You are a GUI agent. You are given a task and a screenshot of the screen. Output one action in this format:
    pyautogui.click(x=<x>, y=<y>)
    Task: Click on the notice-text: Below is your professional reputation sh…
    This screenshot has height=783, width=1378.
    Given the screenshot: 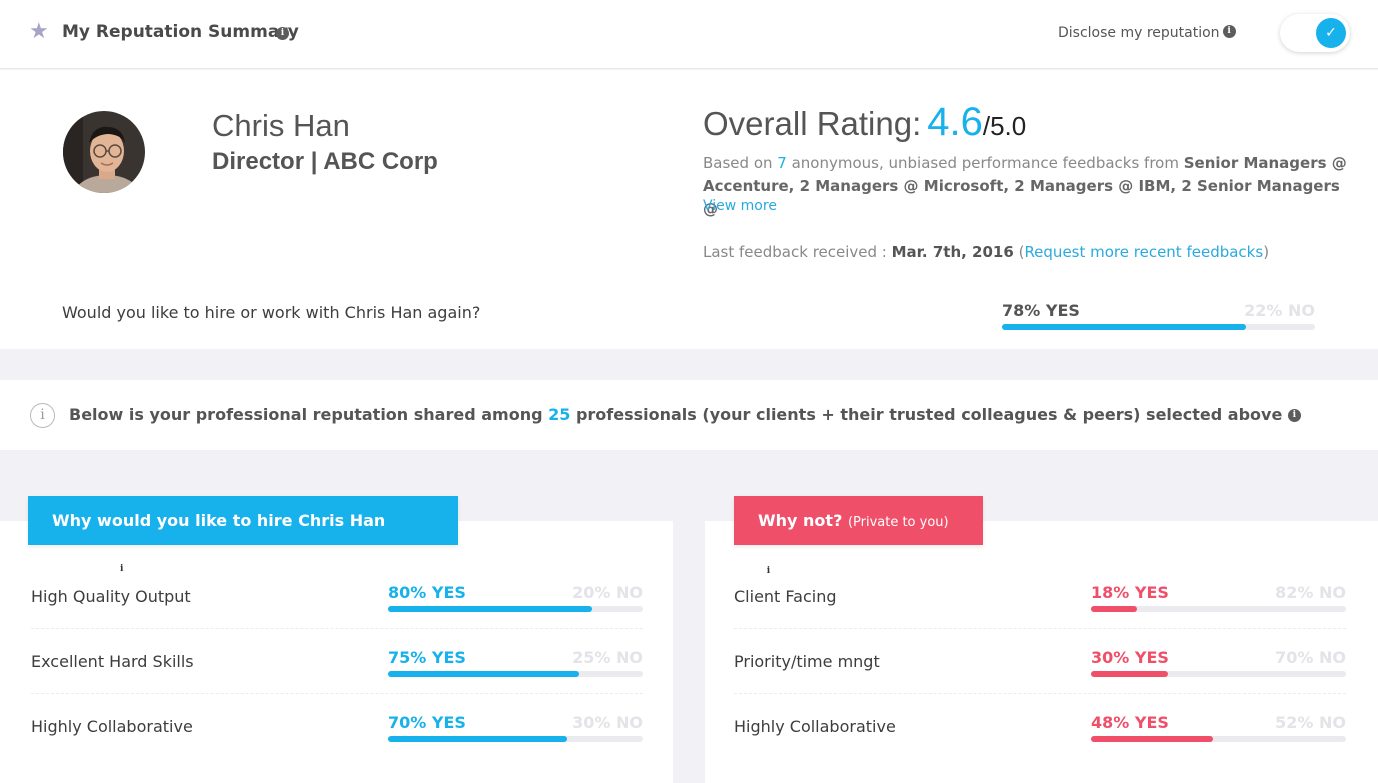 What is the action you would take?
    pyautogui.click(x=685, y=414)
    